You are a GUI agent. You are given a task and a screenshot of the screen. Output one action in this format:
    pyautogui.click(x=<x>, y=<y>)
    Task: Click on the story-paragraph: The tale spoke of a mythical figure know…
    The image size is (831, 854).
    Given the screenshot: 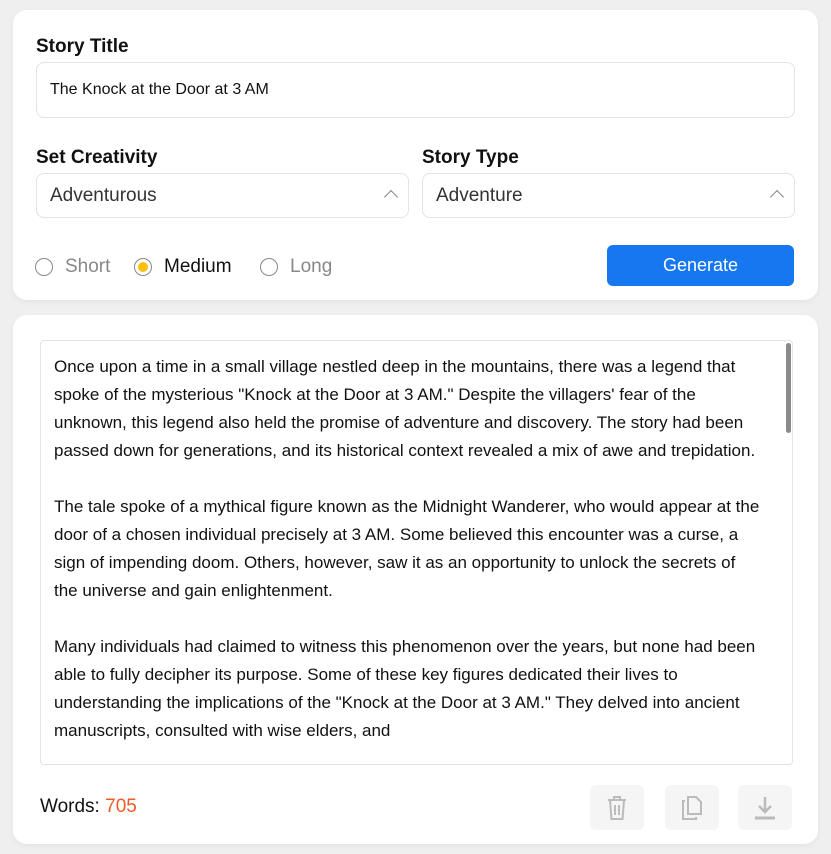 What is the action you would take?
    pyautogui.click(x=407, y=548)
    